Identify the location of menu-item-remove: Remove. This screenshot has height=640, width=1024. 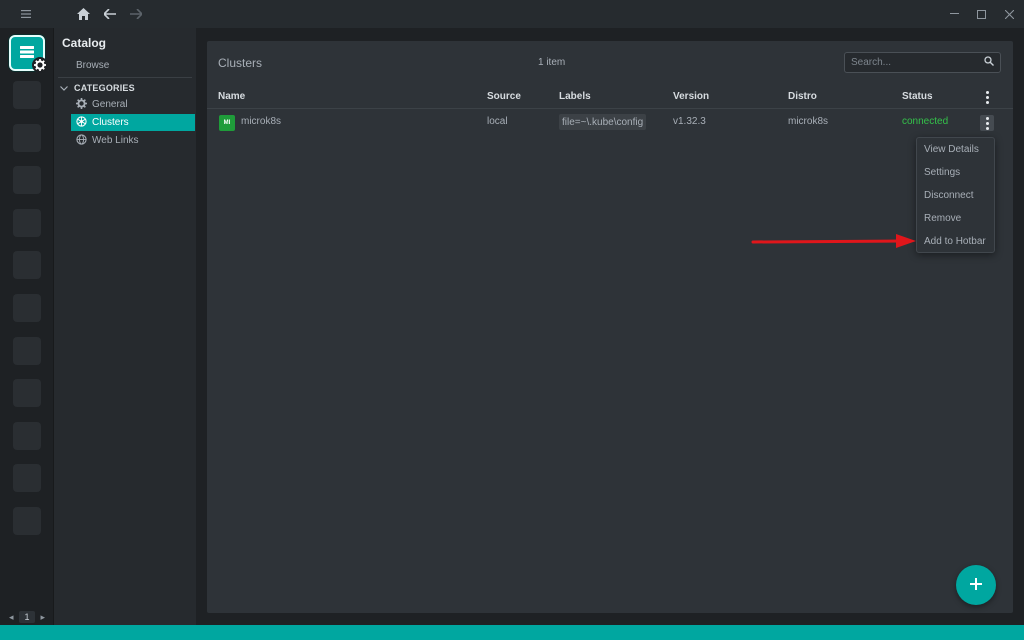
(942, 218).